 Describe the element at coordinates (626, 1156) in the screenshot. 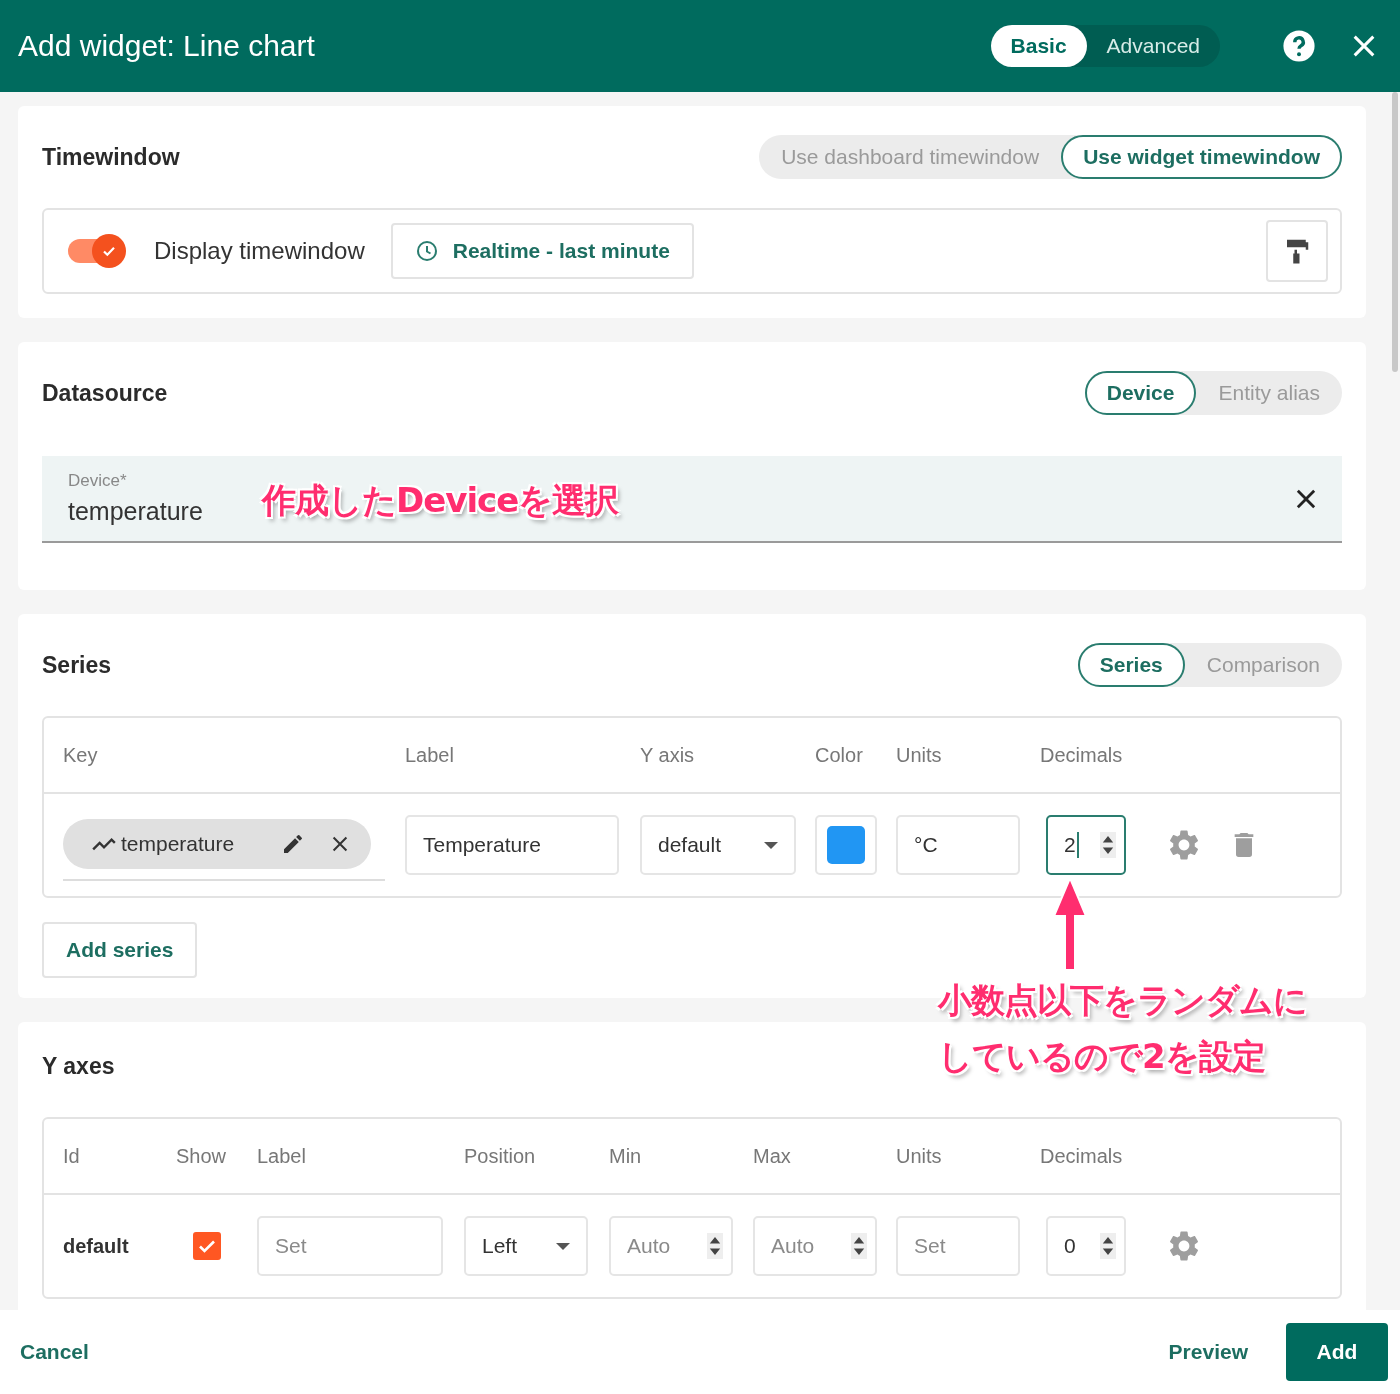

I see `column-header: Min` at that location.